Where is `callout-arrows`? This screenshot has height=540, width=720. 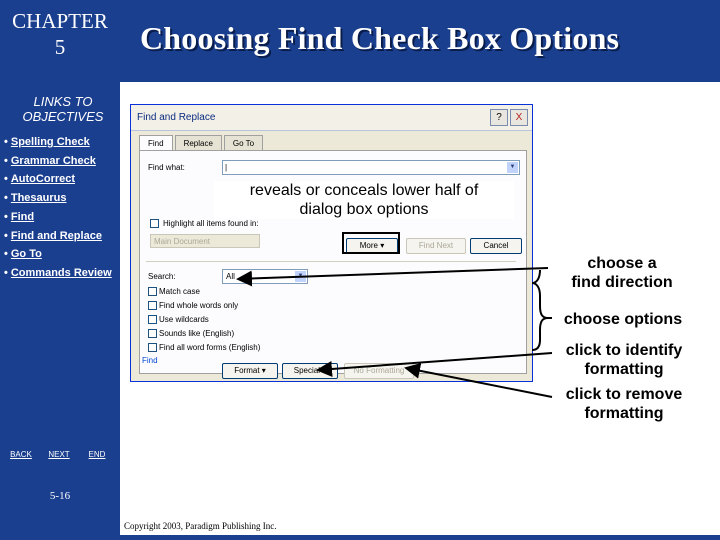
callout-arrows is located at coordinates (394, 332).